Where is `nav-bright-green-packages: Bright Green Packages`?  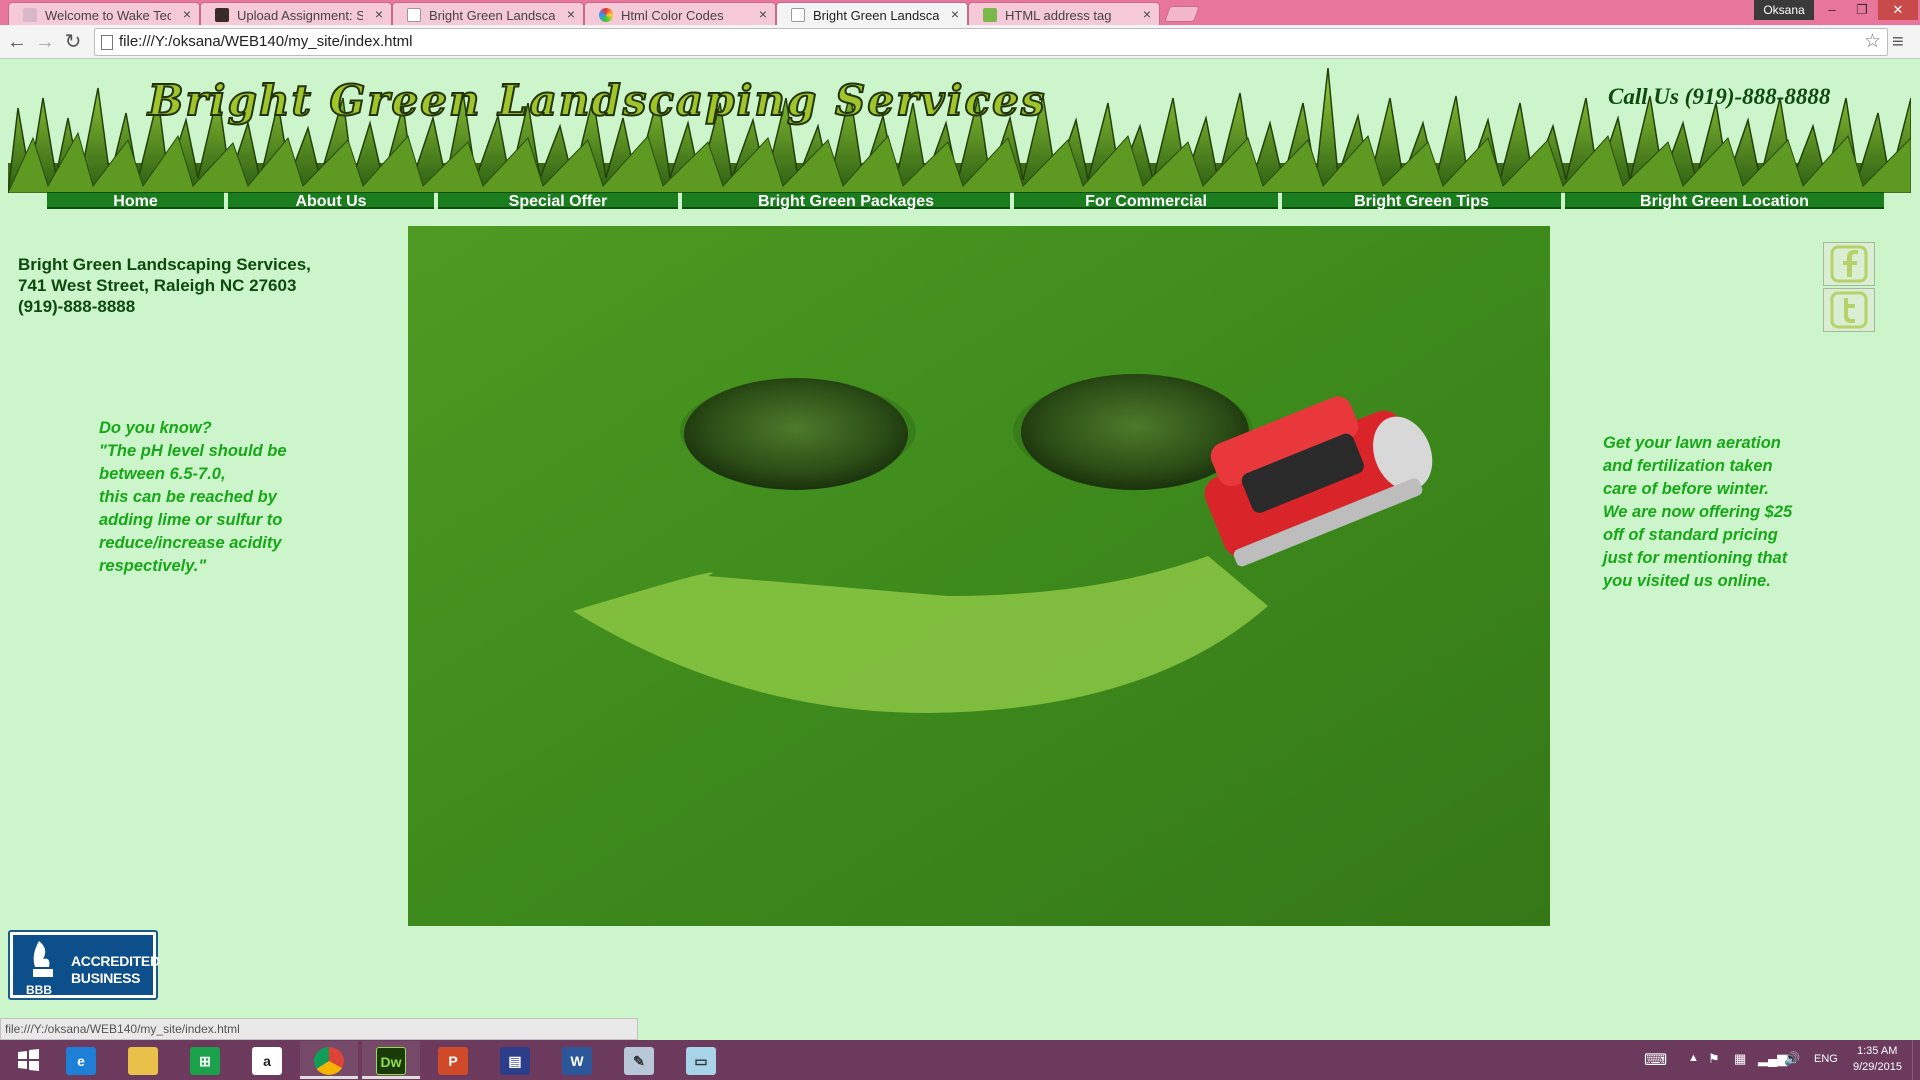
nav-bright-green-packages: Bright Green Packages is located at coordinates (846, 201).